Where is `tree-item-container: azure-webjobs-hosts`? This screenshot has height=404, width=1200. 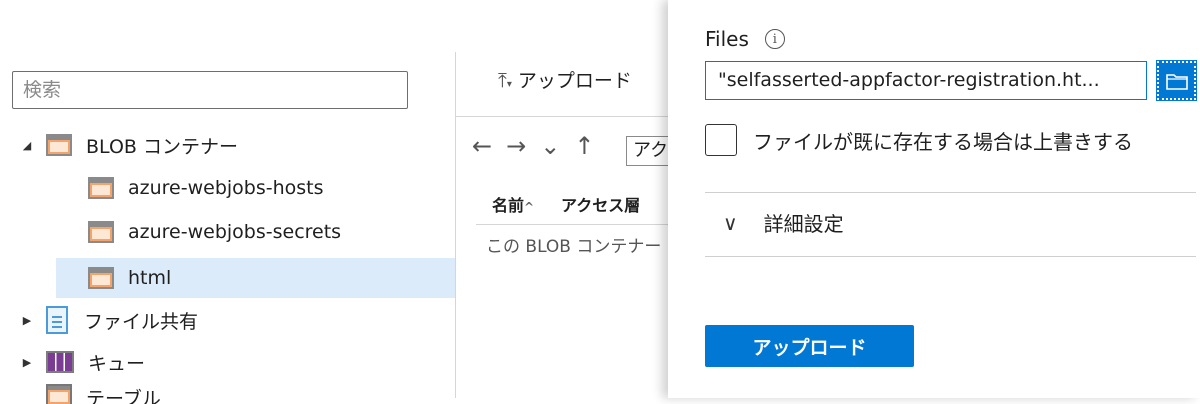
tree-item-container: azure-webjobs-hosts is located at coordinates (206, 188).